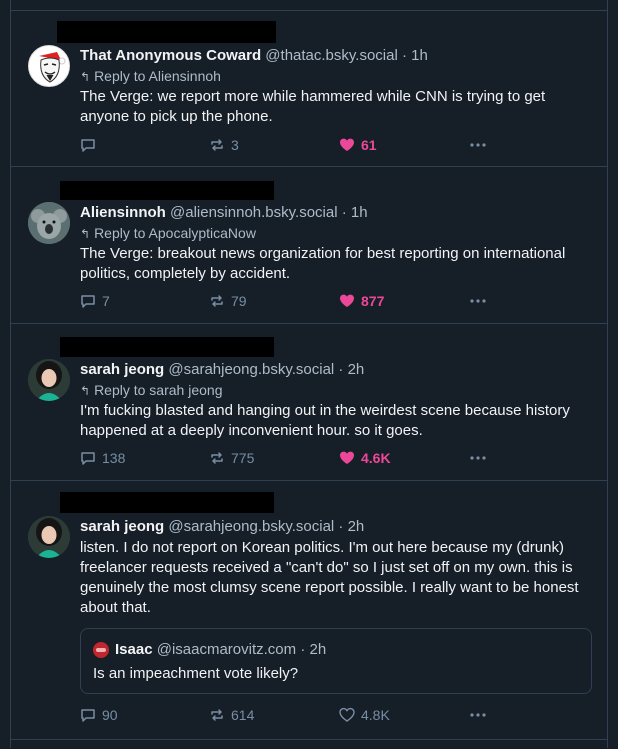 Image resolution: width=618 pixels, height=749 pixels. What do you see at coordinates (110, 715) in the screenshot?
I see `reply-count: 90` at bounding box center [110, 715].